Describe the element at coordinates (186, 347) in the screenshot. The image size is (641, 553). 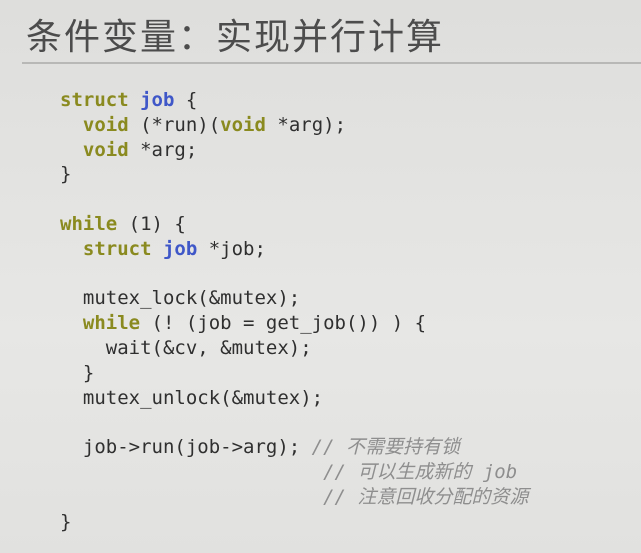
I see `code-text: wait(&cv, &mutex);` at that location.